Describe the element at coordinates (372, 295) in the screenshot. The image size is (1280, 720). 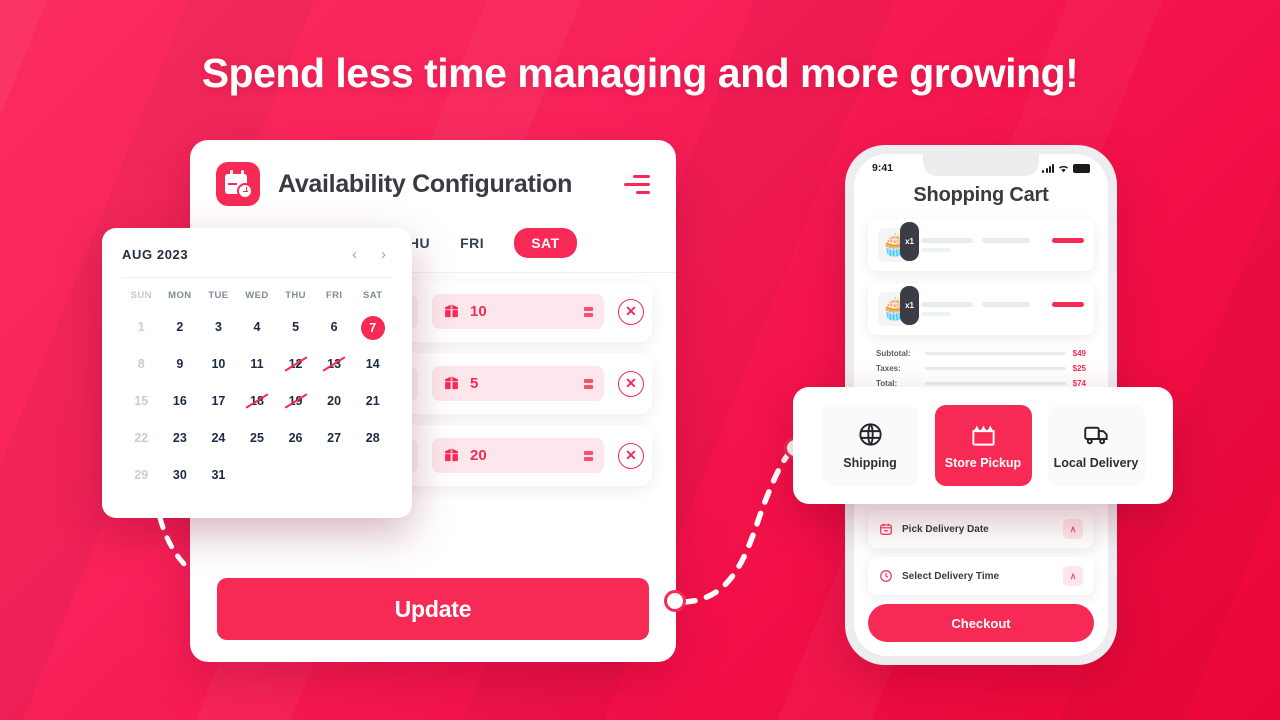
I see `dow-sat: SAT` at that location.